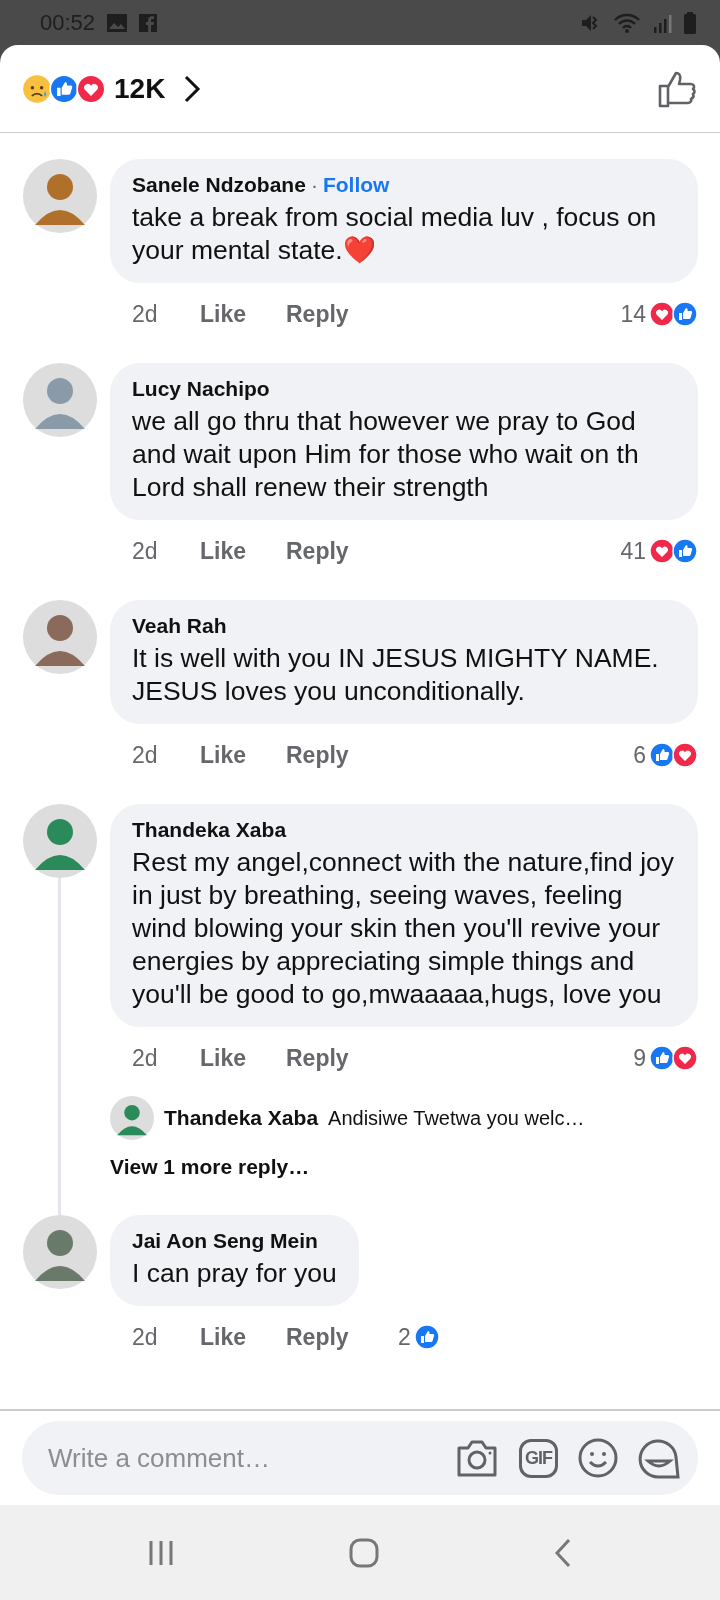 Image resolution: width=720 pixels, height=1600 pixels. What do you see at coordinates (404, 185) in the screenshot?
I see `comment-author: Sanele Ndzobane · Follow` at bounding box center [404, 185].